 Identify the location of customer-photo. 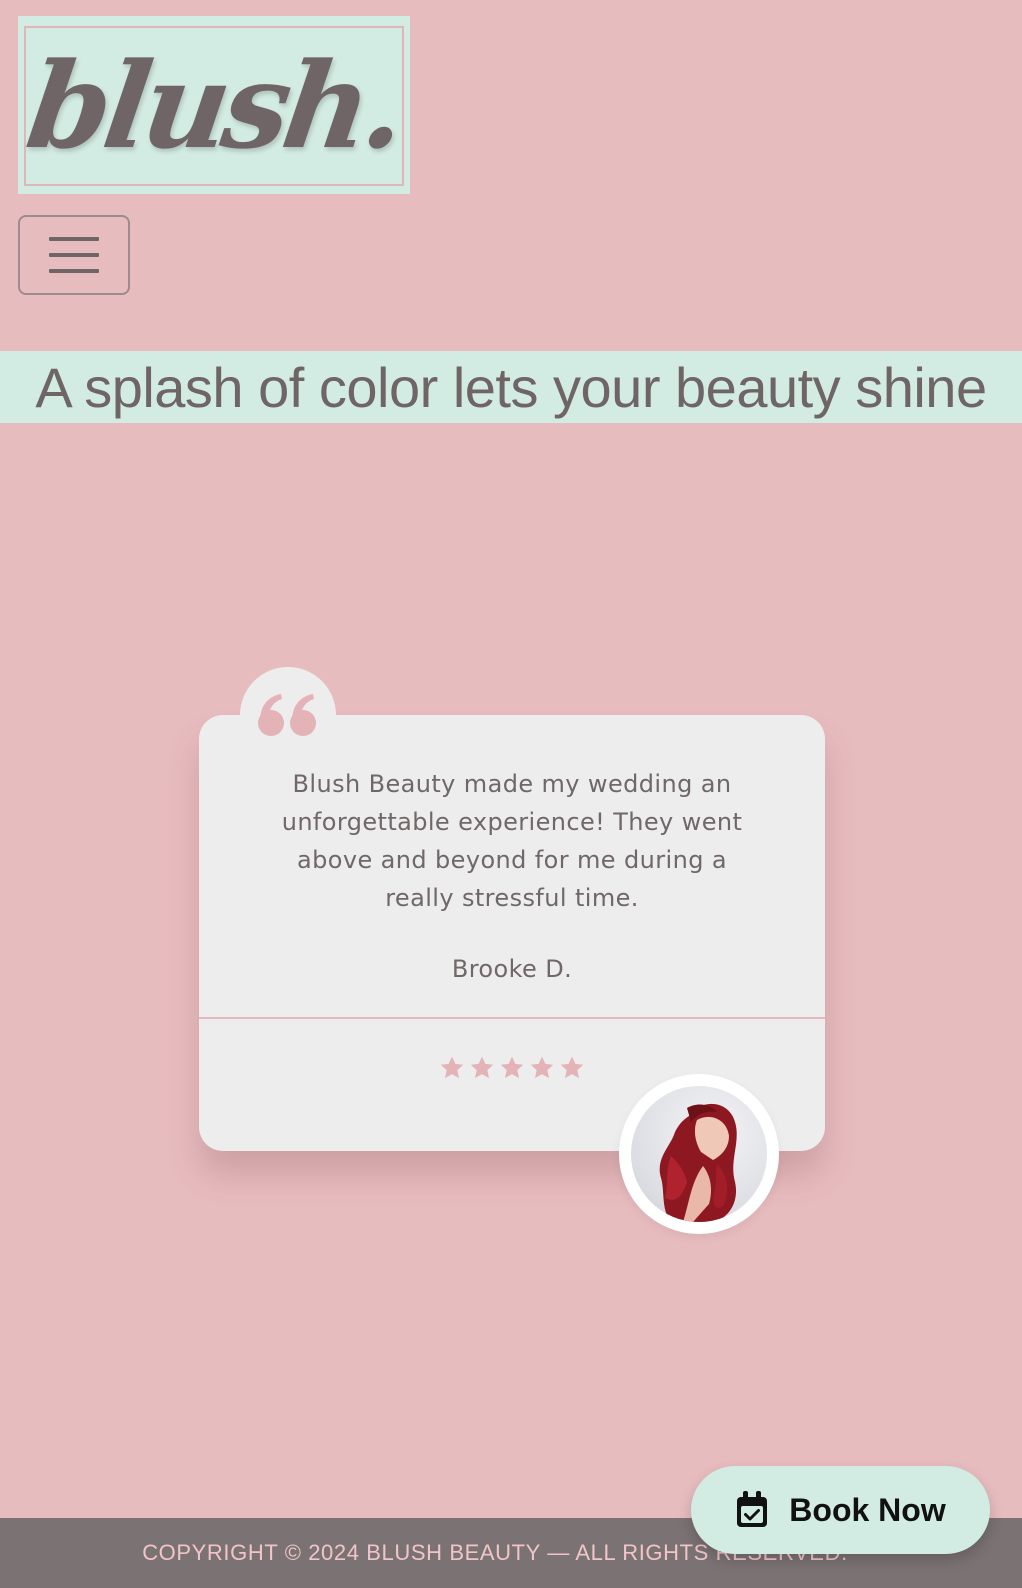
(698, 1162).